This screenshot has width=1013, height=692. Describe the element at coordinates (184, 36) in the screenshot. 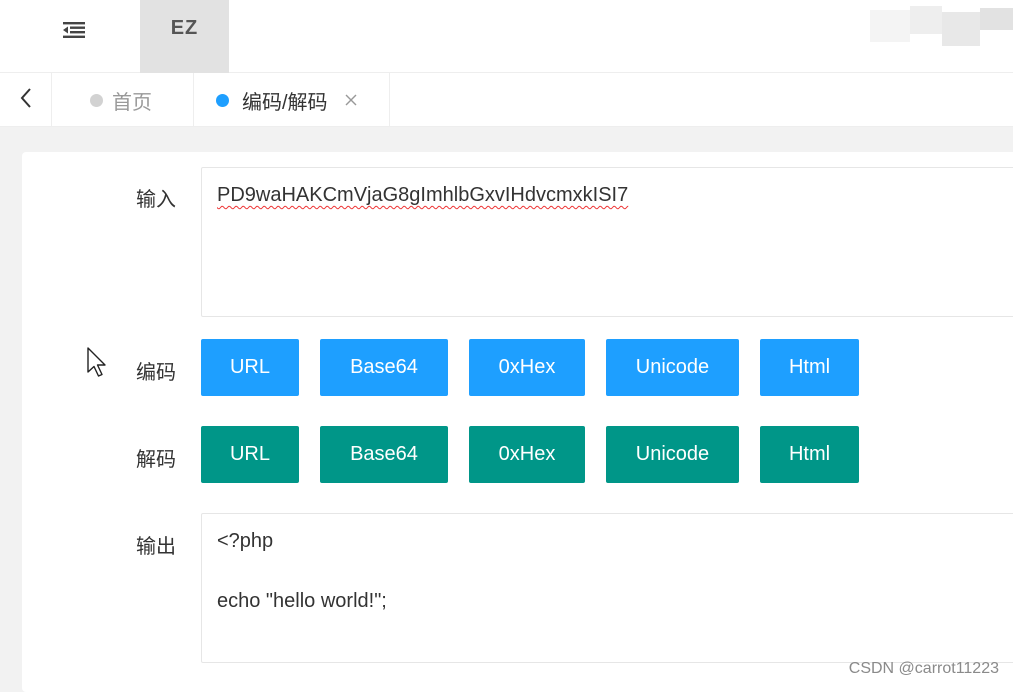

I see `brand-logo: EZ` at that location.